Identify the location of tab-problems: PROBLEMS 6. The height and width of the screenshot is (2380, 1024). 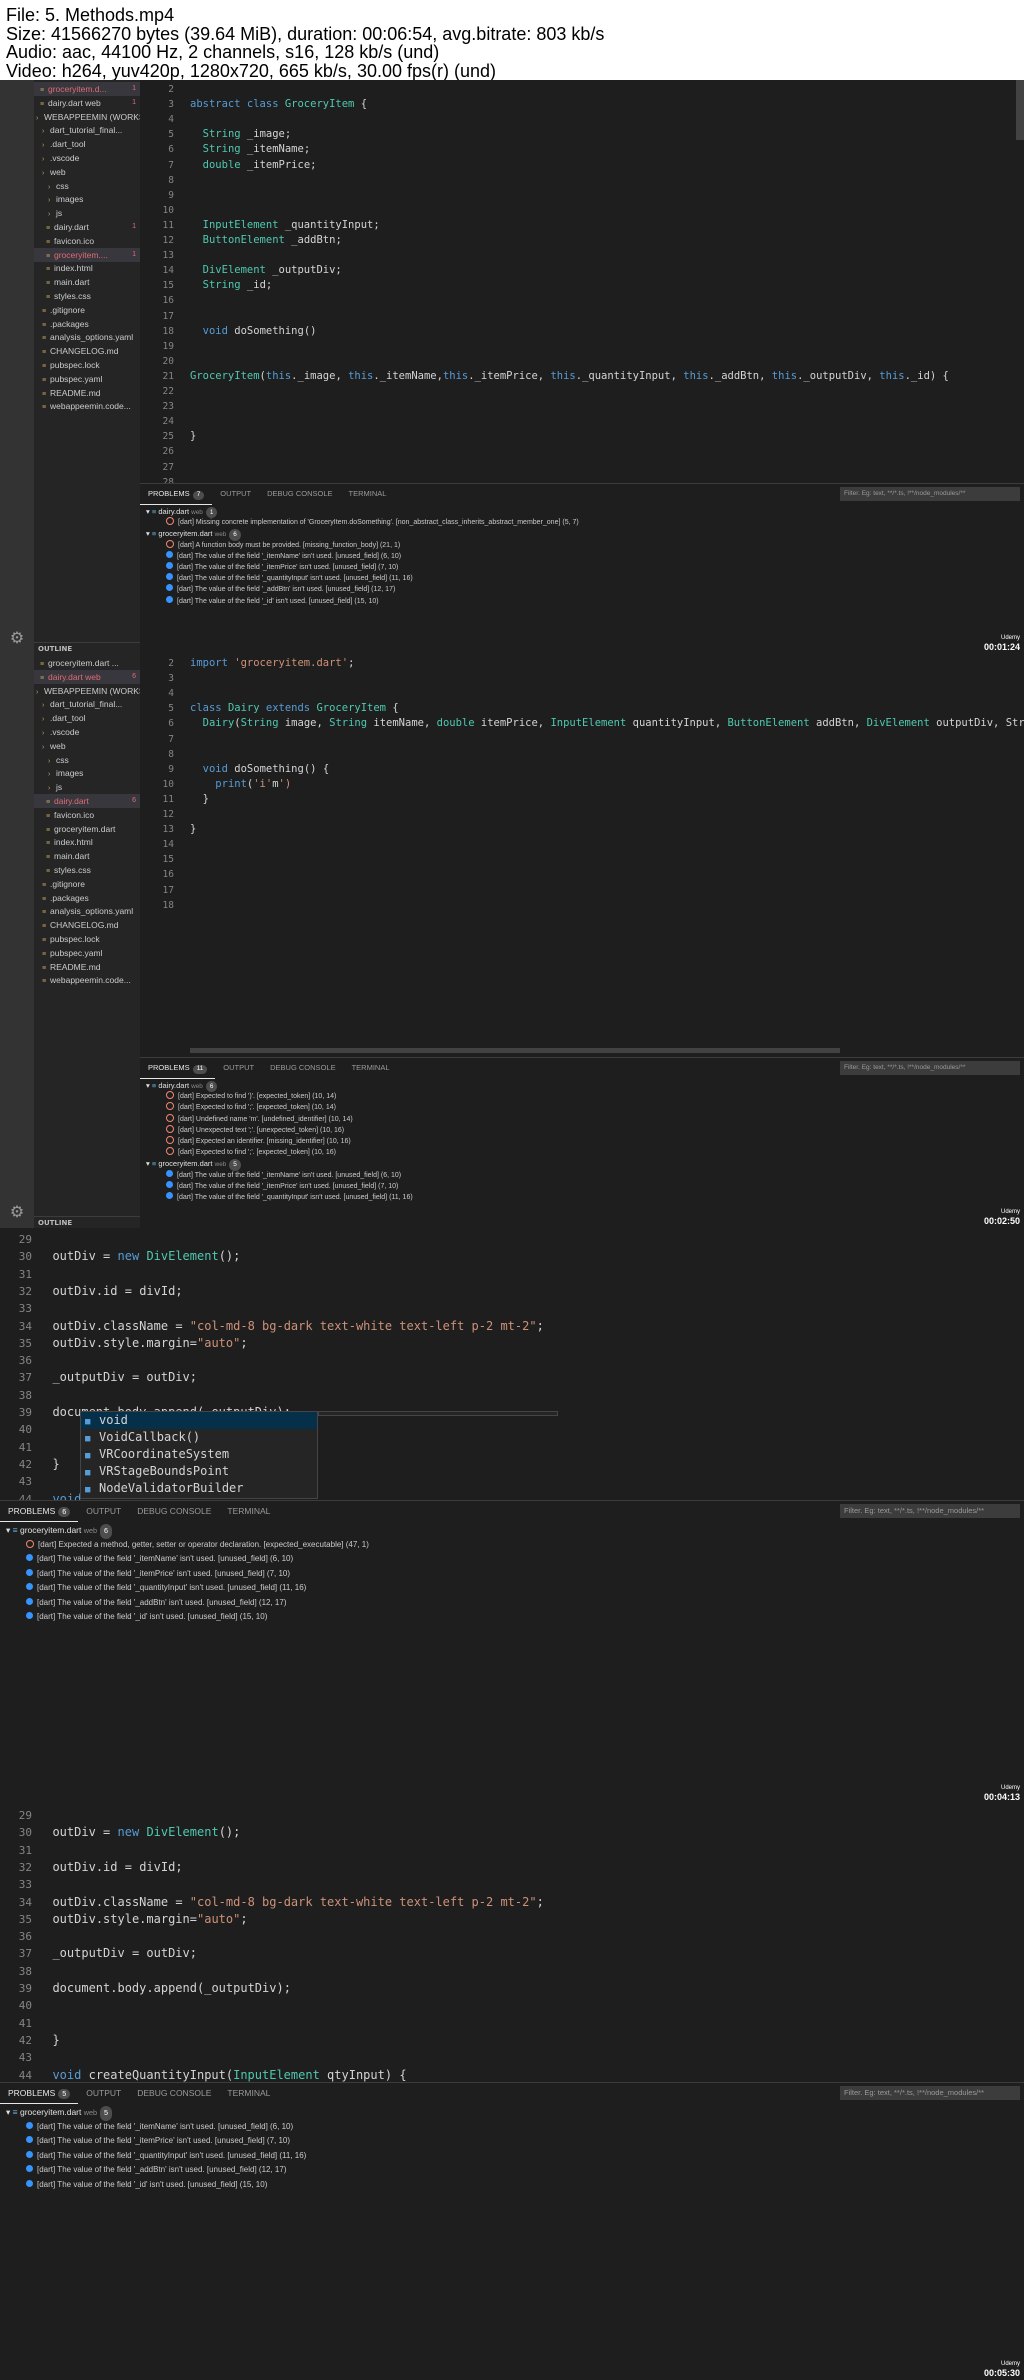
(39, 1511).